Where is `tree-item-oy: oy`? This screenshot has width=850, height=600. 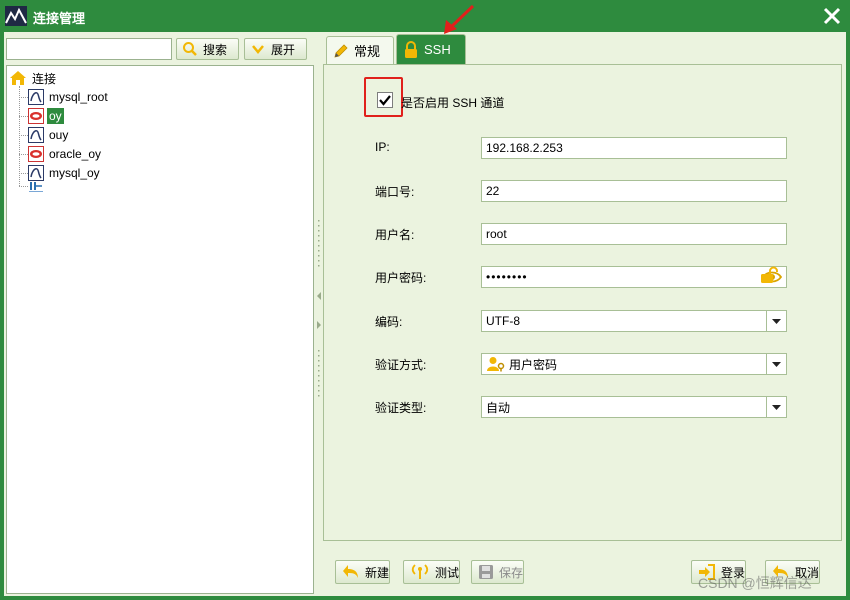
tree-item-oy: oy is located at coordinates (46, 116).